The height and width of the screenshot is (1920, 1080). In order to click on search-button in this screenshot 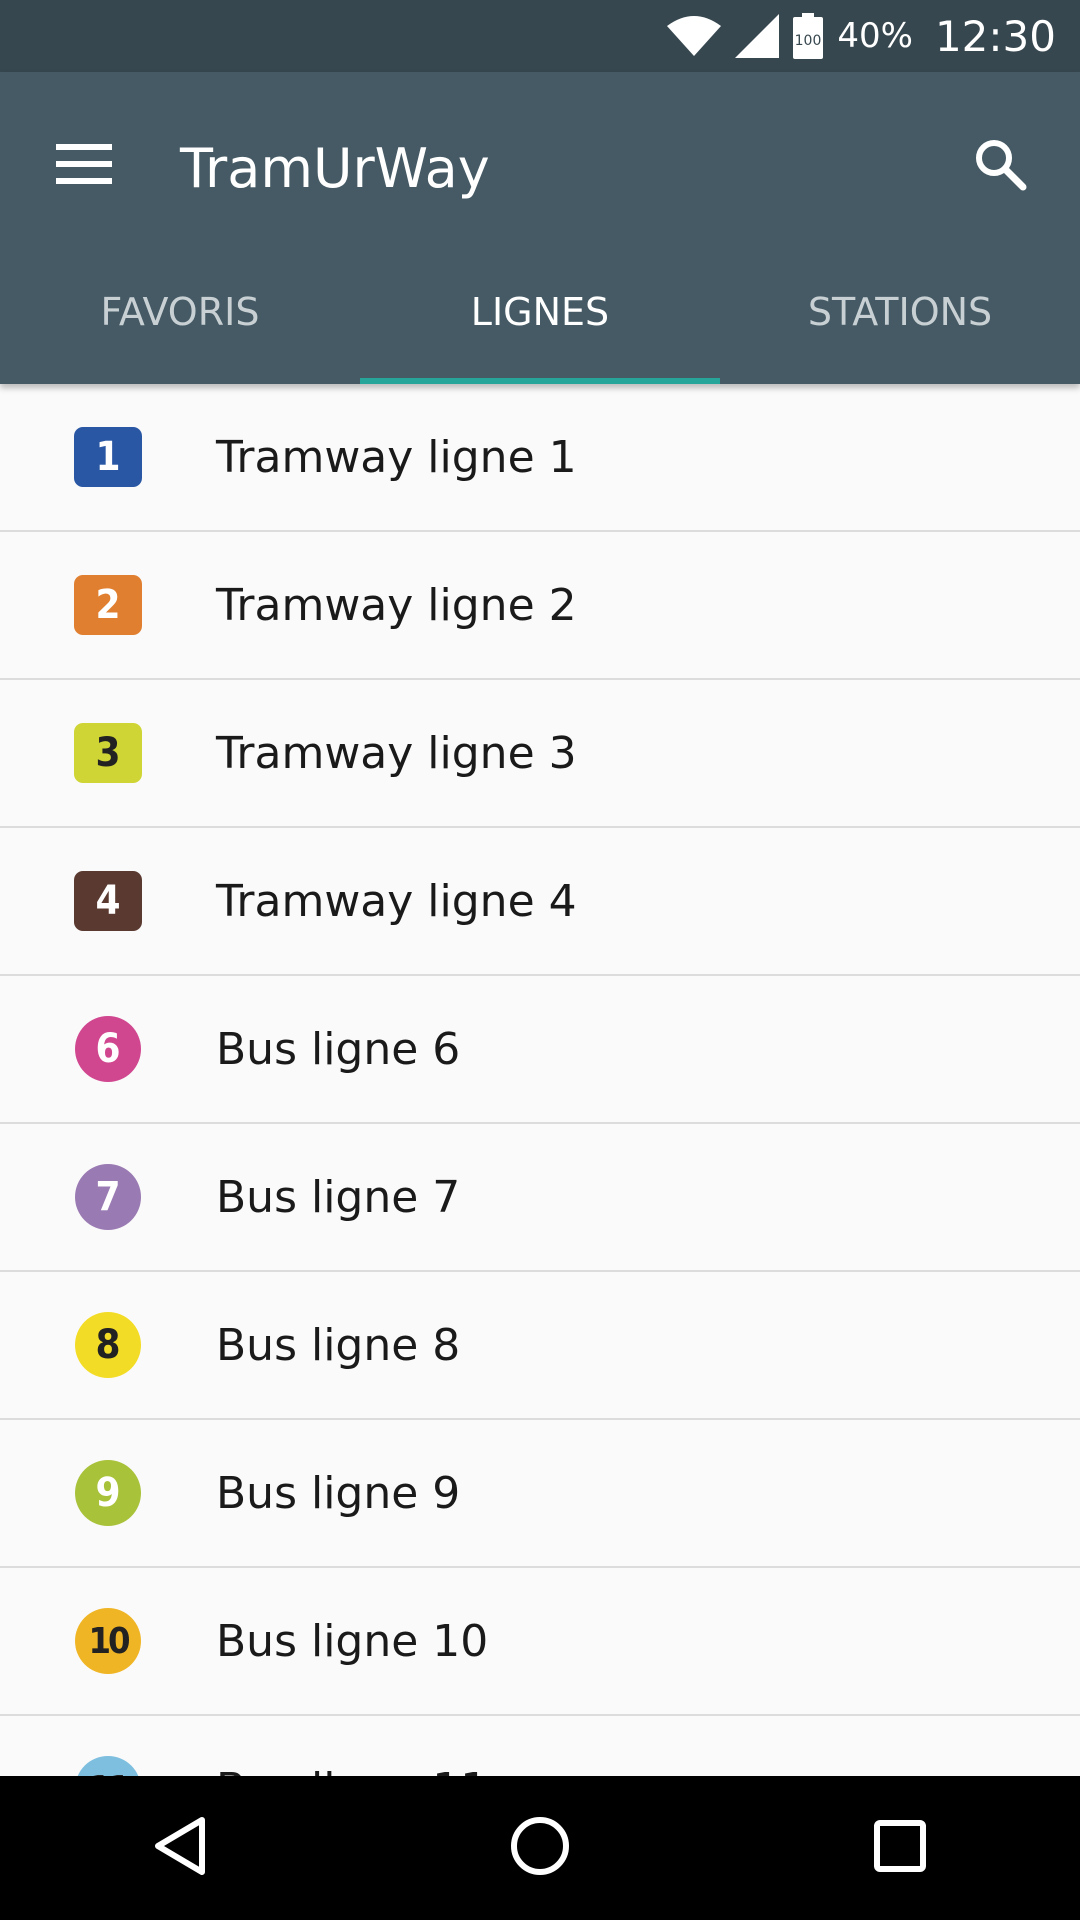, I will do `click(1000, 166)`.